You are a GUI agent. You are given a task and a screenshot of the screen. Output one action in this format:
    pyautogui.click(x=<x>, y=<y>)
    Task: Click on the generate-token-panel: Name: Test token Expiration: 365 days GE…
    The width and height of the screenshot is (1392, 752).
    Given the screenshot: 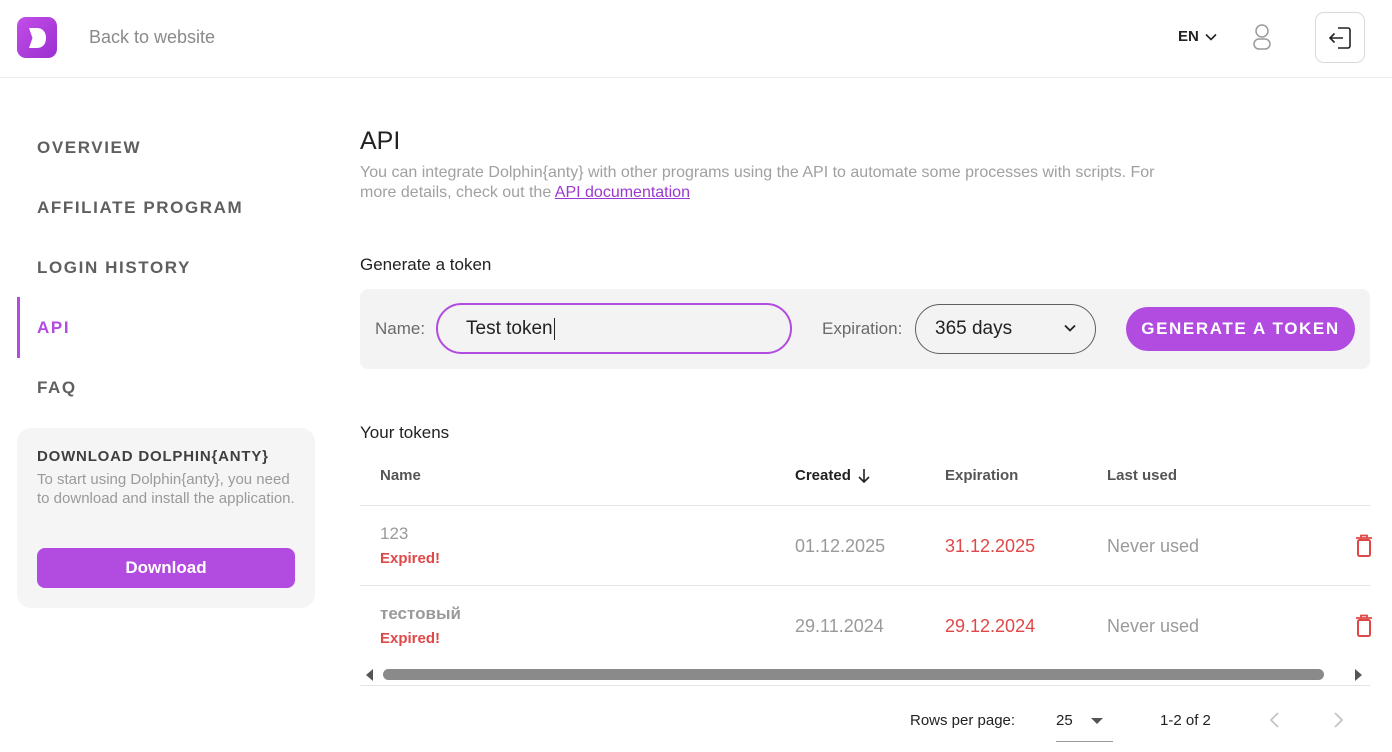 What is the action you would take?
    pyautogui.click(x=865, y=329)
    